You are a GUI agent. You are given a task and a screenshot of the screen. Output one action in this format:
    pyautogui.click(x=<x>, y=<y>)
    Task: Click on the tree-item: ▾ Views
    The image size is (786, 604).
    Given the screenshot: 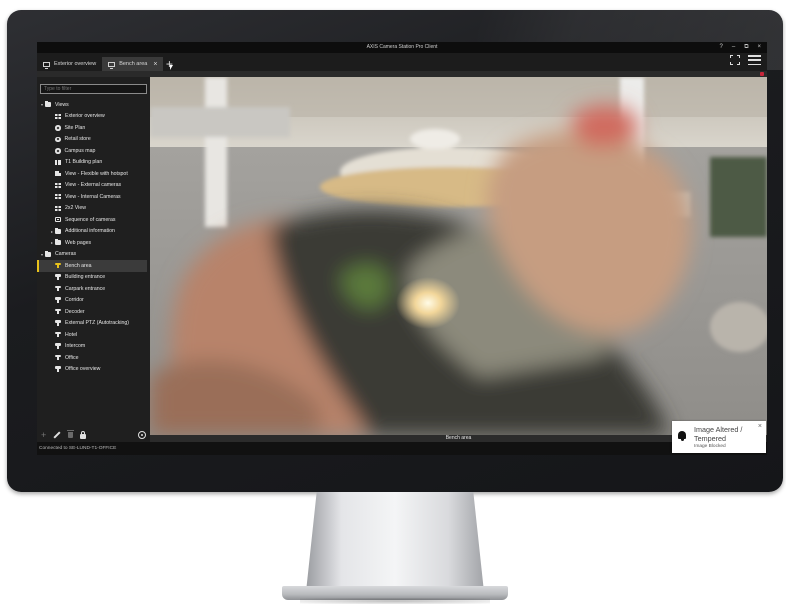 What is the action you would take?
    pyautogui.click(x=93, y=105)
    